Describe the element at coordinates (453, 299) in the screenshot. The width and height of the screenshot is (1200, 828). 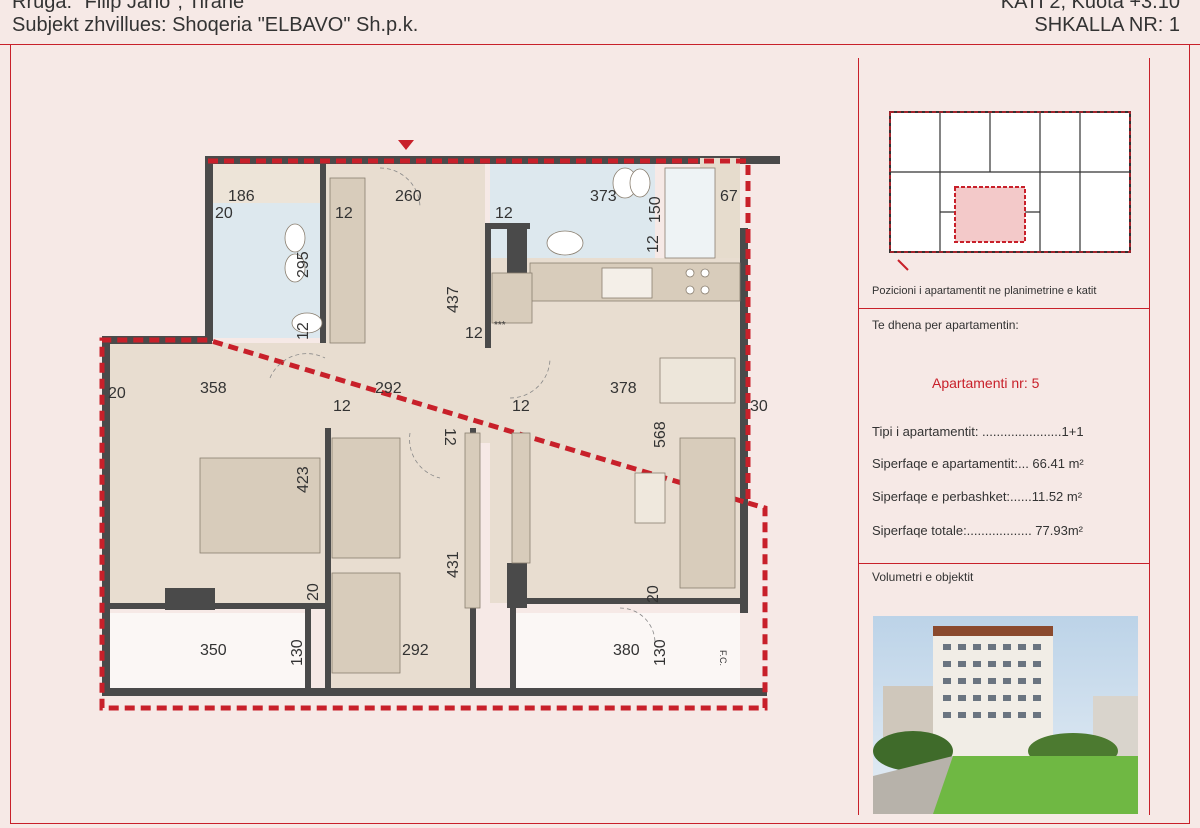
I see `dim-label: 437` at that location.